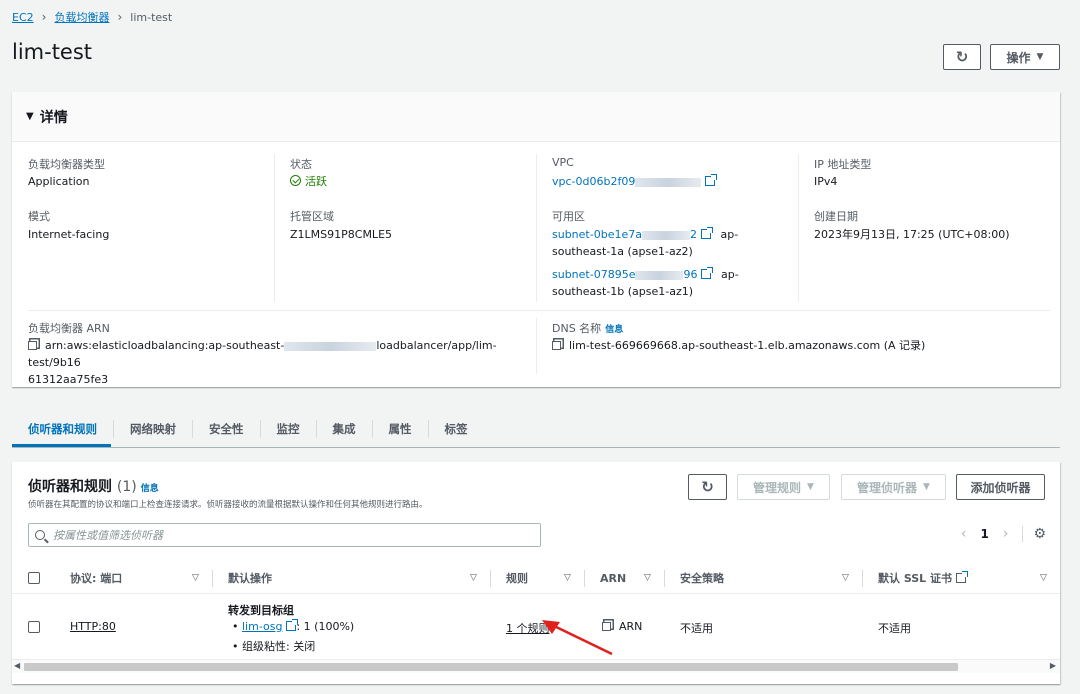 This screenshot has height=694, width=1080. I want to click on row-checkbox, so click(34, 627).